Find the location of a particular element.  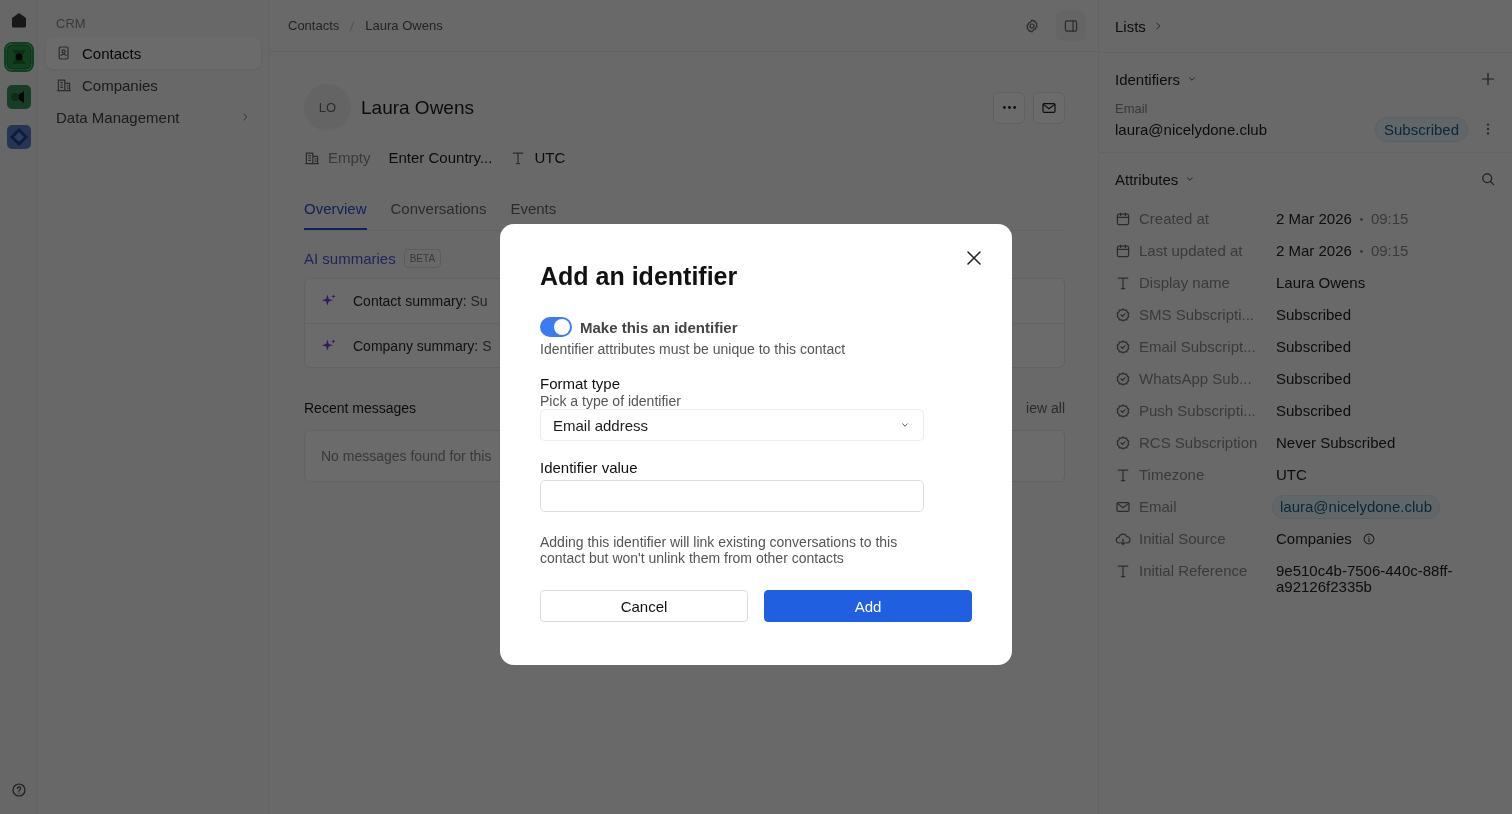

field-label: Format type is located at coordinates (581, 383).